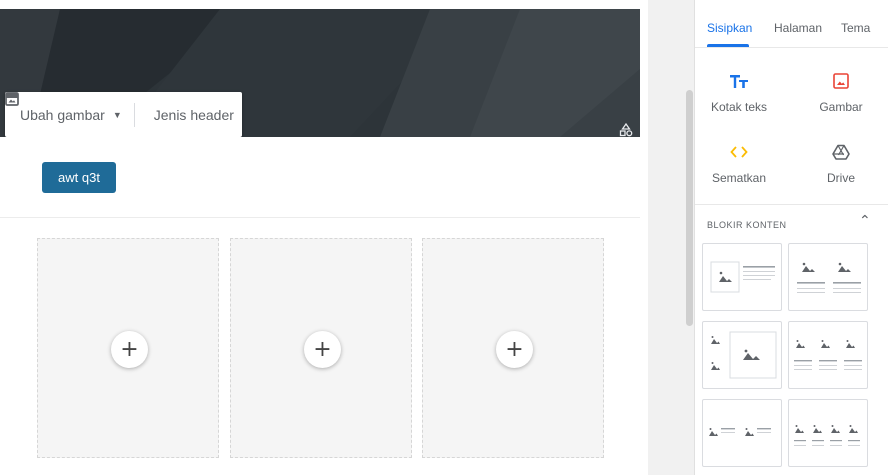  What do you see at coordinates (62, 114) in the screenshot?
I see `change-image-label: Ubah gambar` at bounding box center [62, 114].